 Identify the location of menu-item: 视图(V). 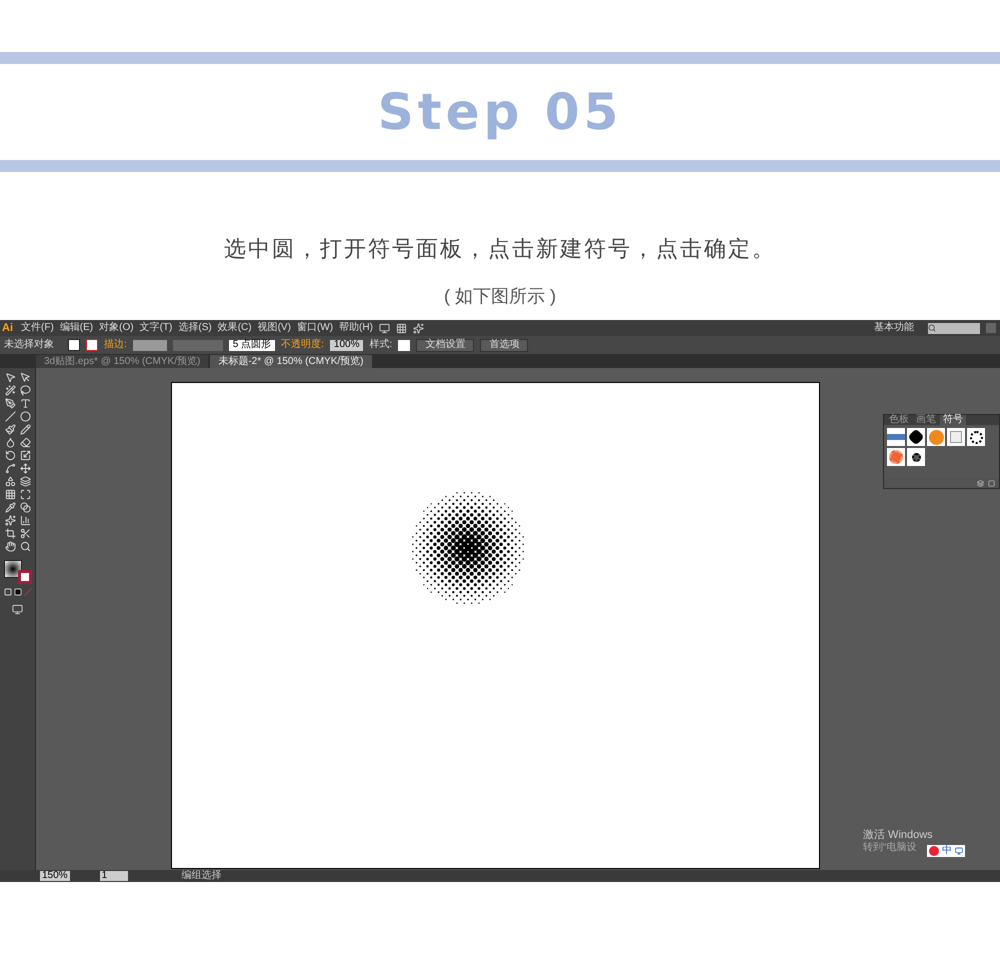
(274, 328).